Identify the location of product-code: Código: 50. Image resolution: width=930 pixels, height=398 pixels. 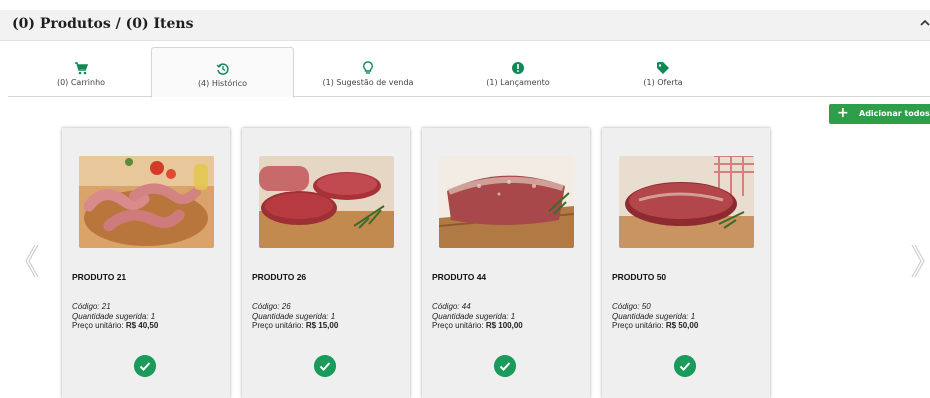
(631, 306).